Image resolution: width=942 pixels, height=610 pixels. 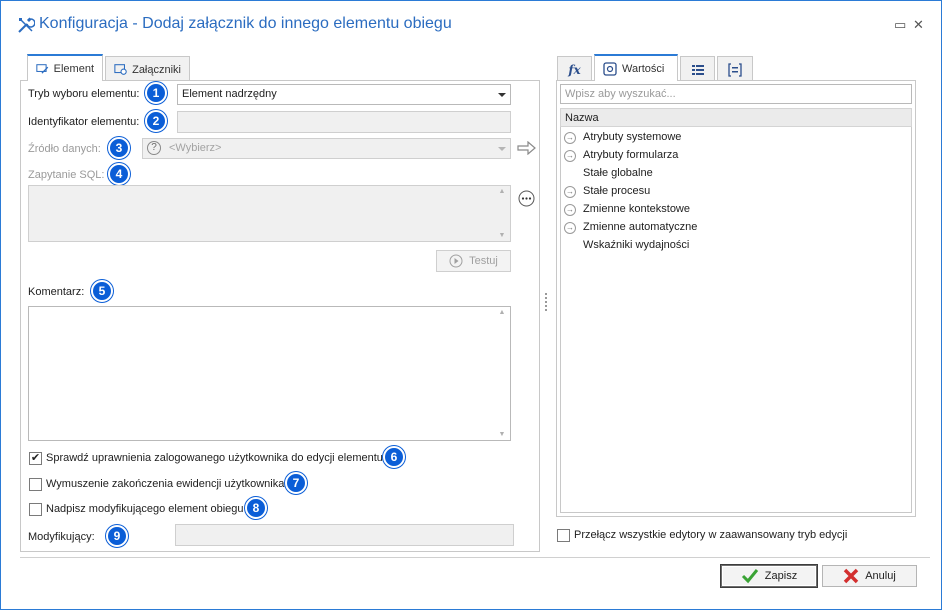 I want to click on tab-wartosci: Wartości, so click(x=636, y=67).